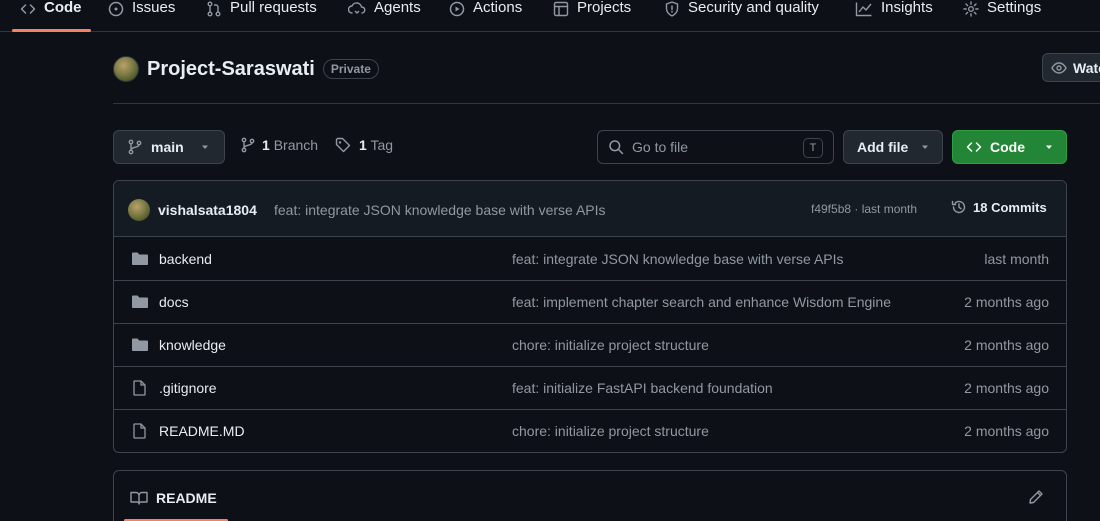  Describe the element at coordinates (604, 8) in the screenshot. I see `tab-label: Projects` at that location.